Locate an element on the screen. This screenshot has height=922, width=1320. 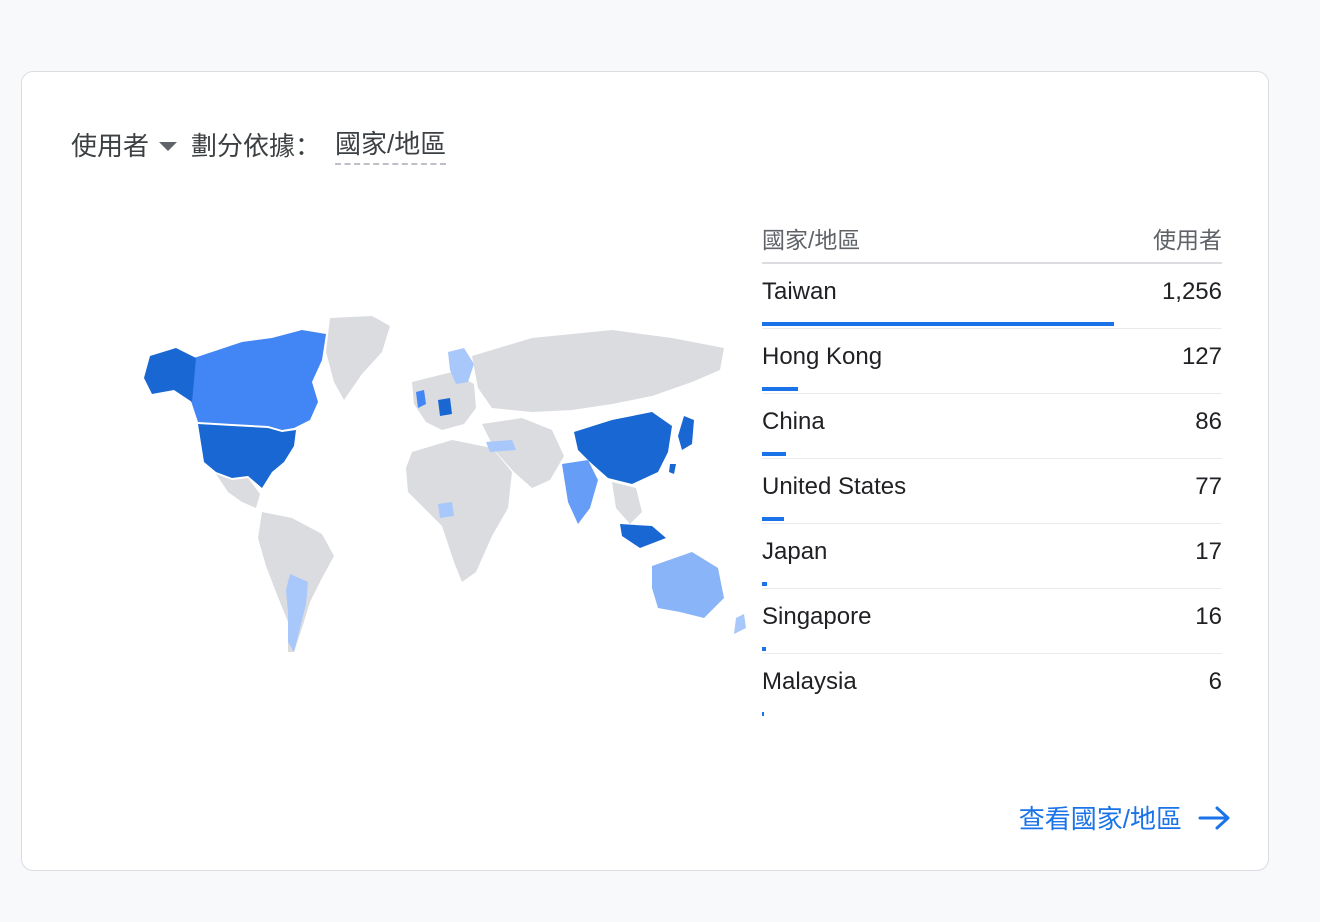
map-greenland is located at coordinates (358, 358).